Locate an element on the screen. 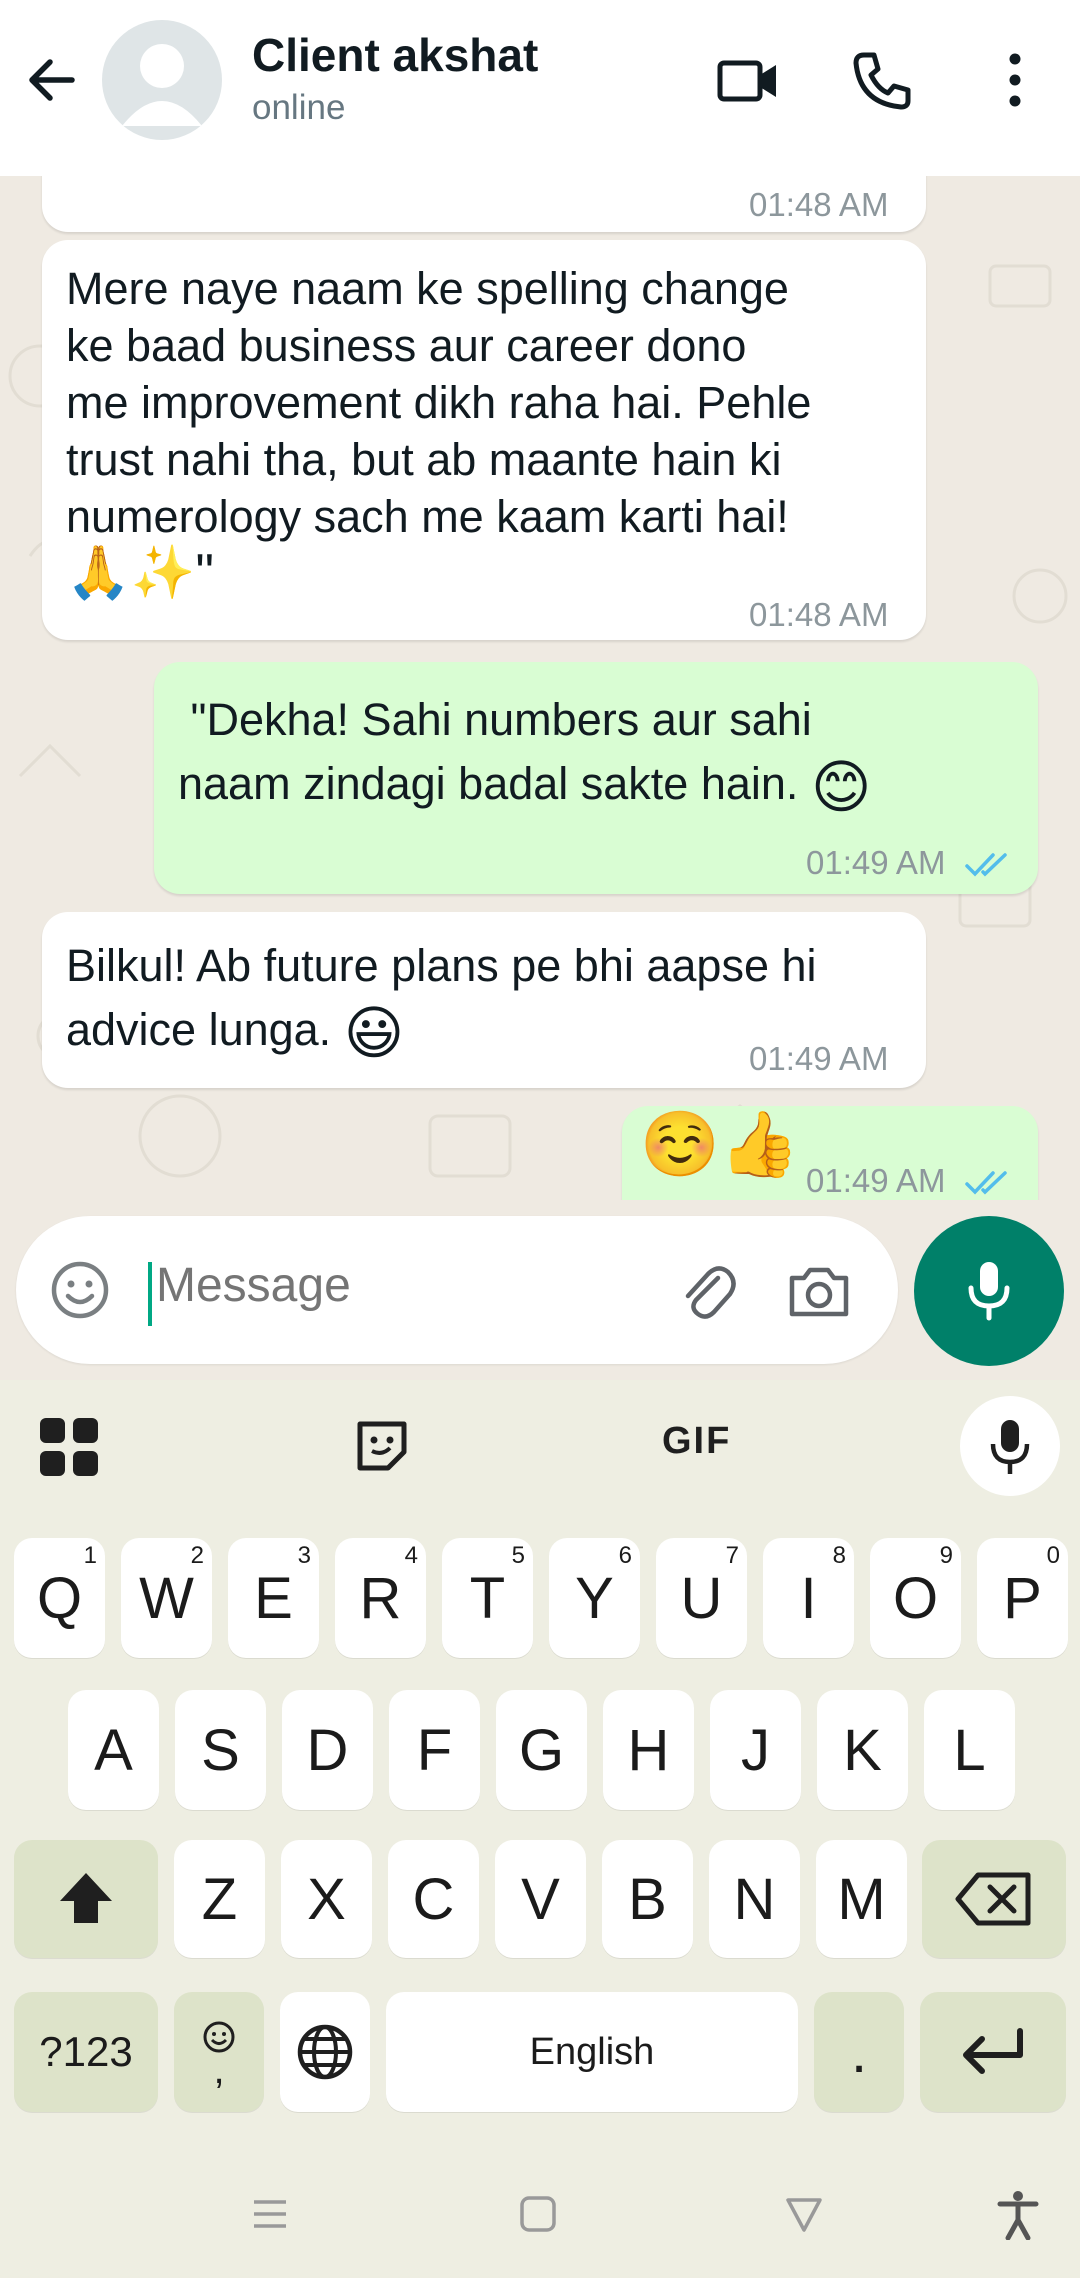 The width and height of the screenshot is (1080, 2278). default-avatar-icon is located at coordinates (162, 85).